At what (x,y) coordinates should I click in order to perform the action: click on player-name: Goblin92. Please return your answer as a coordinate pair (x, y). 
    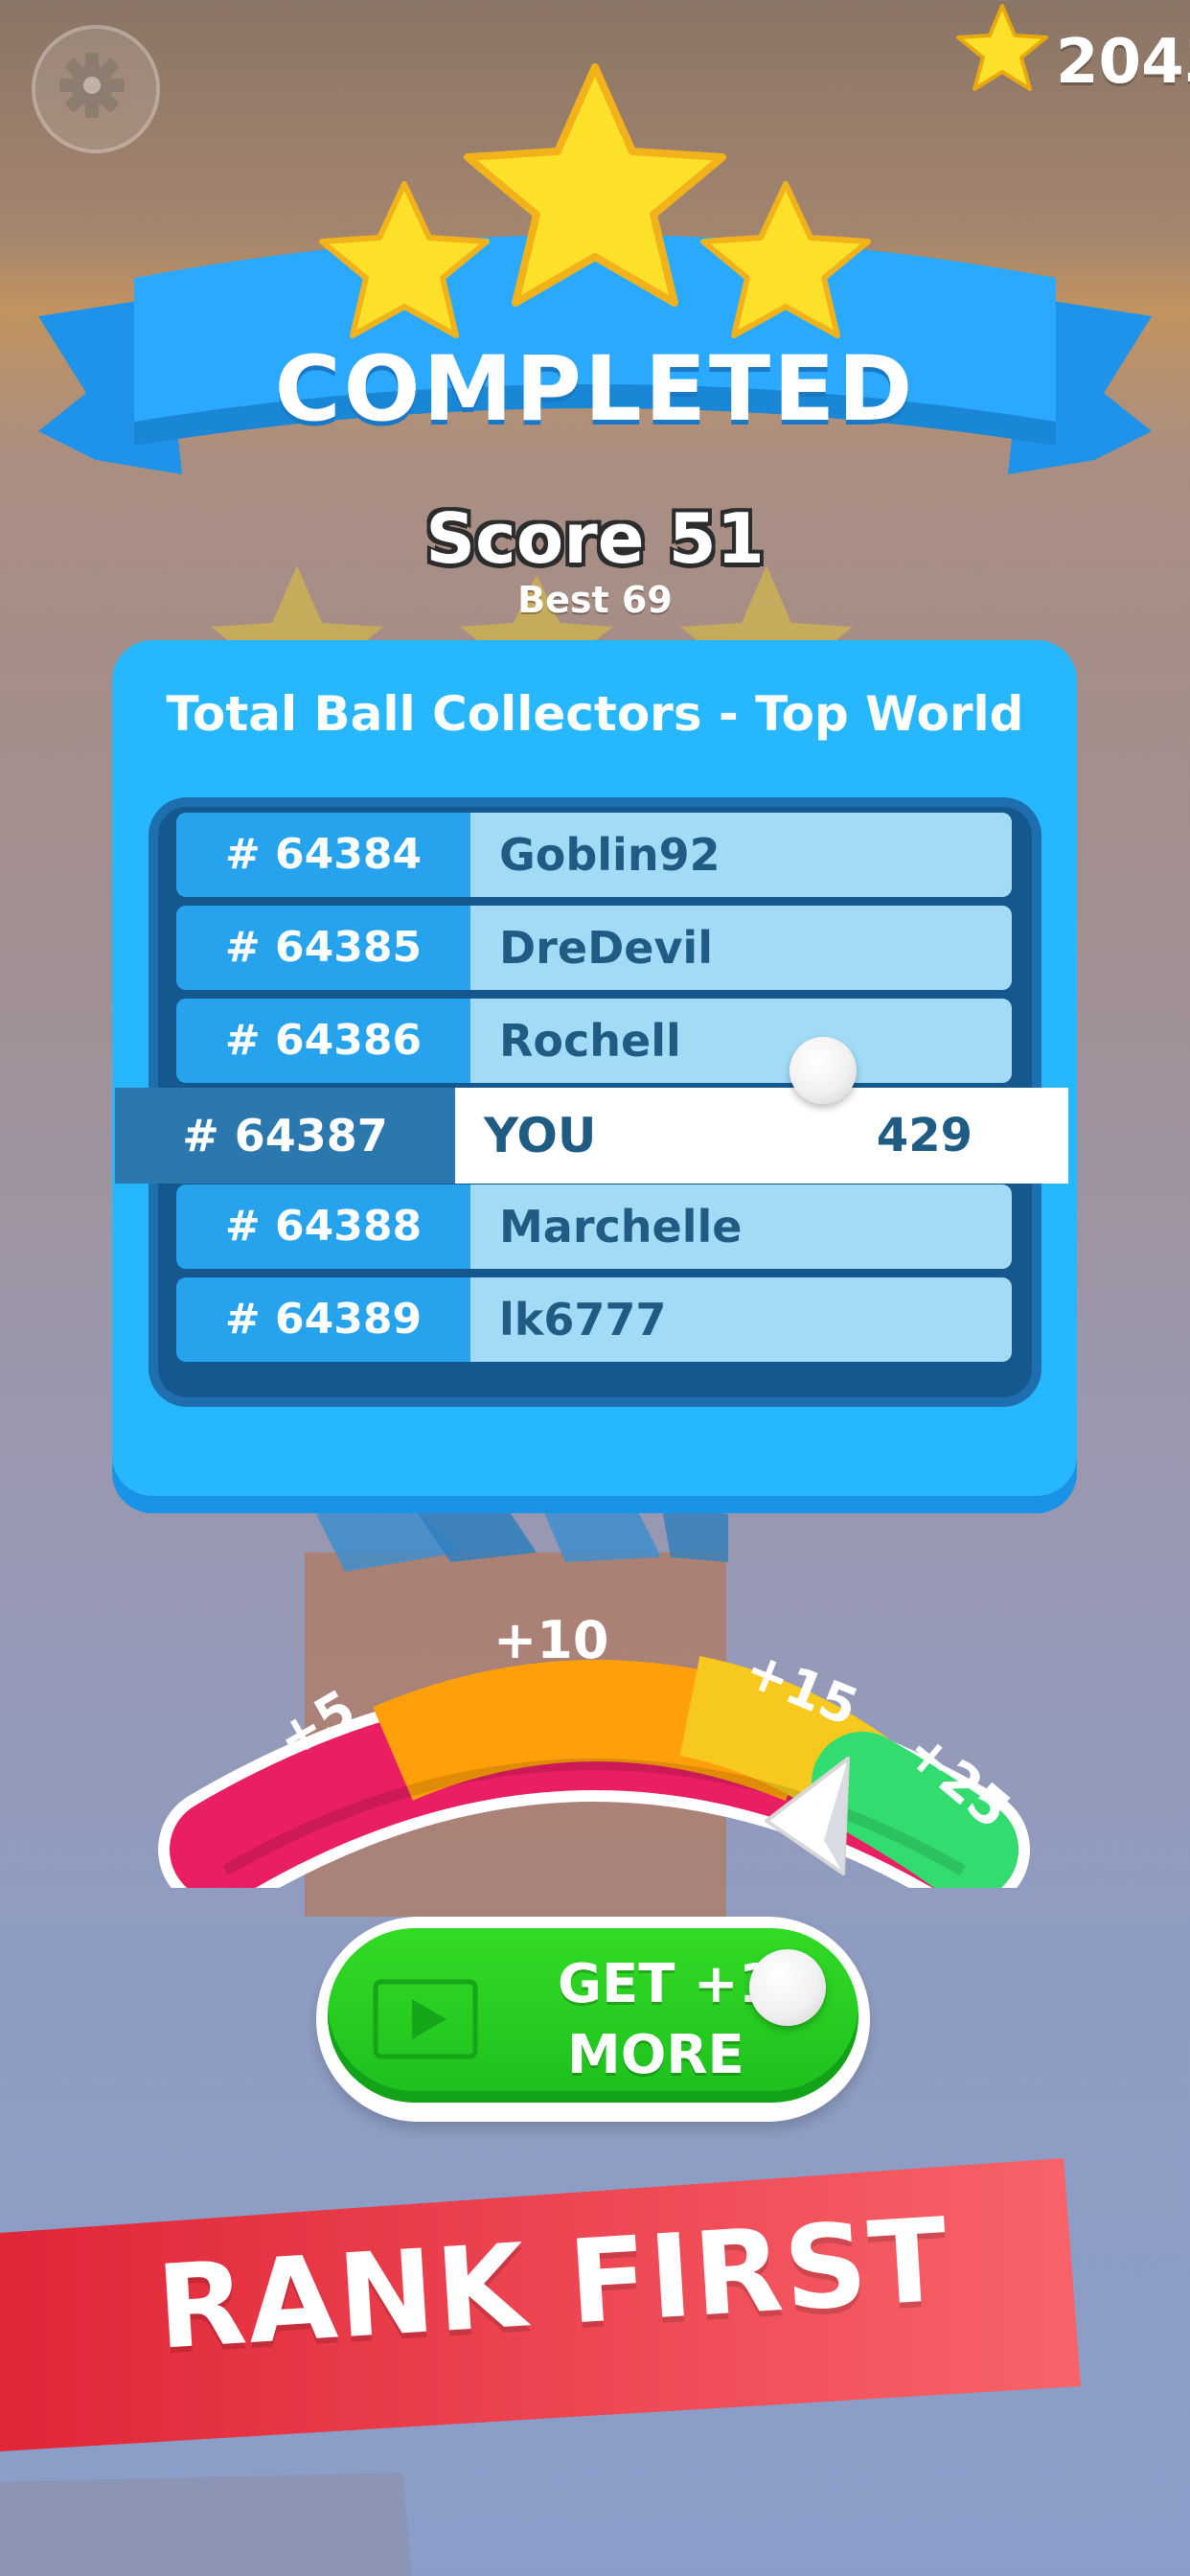
    Looking at the image, I should click on (741, 855).